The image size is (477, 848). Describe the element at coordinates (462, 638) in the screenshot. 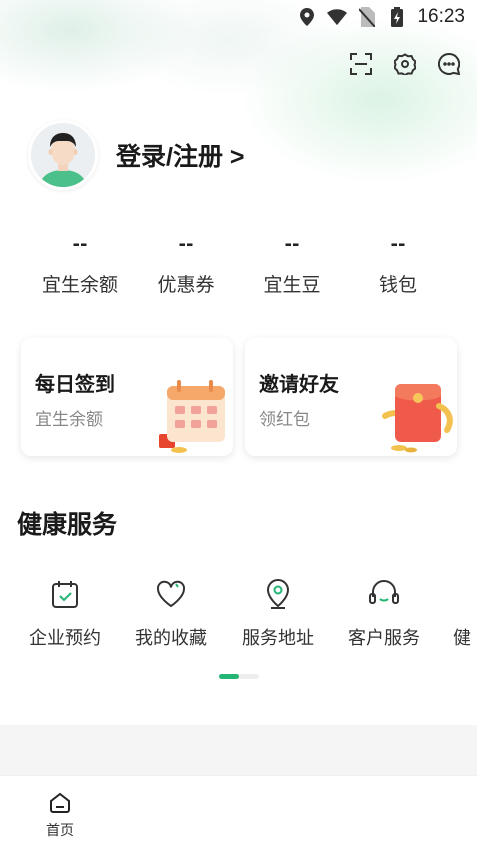

I see `service-label: 健` at that location.